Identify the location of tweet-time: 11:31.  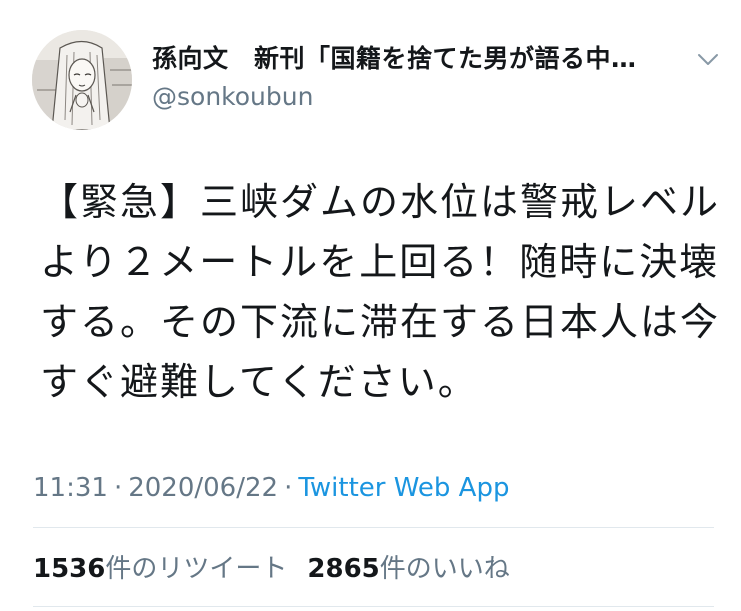
(70, 488).